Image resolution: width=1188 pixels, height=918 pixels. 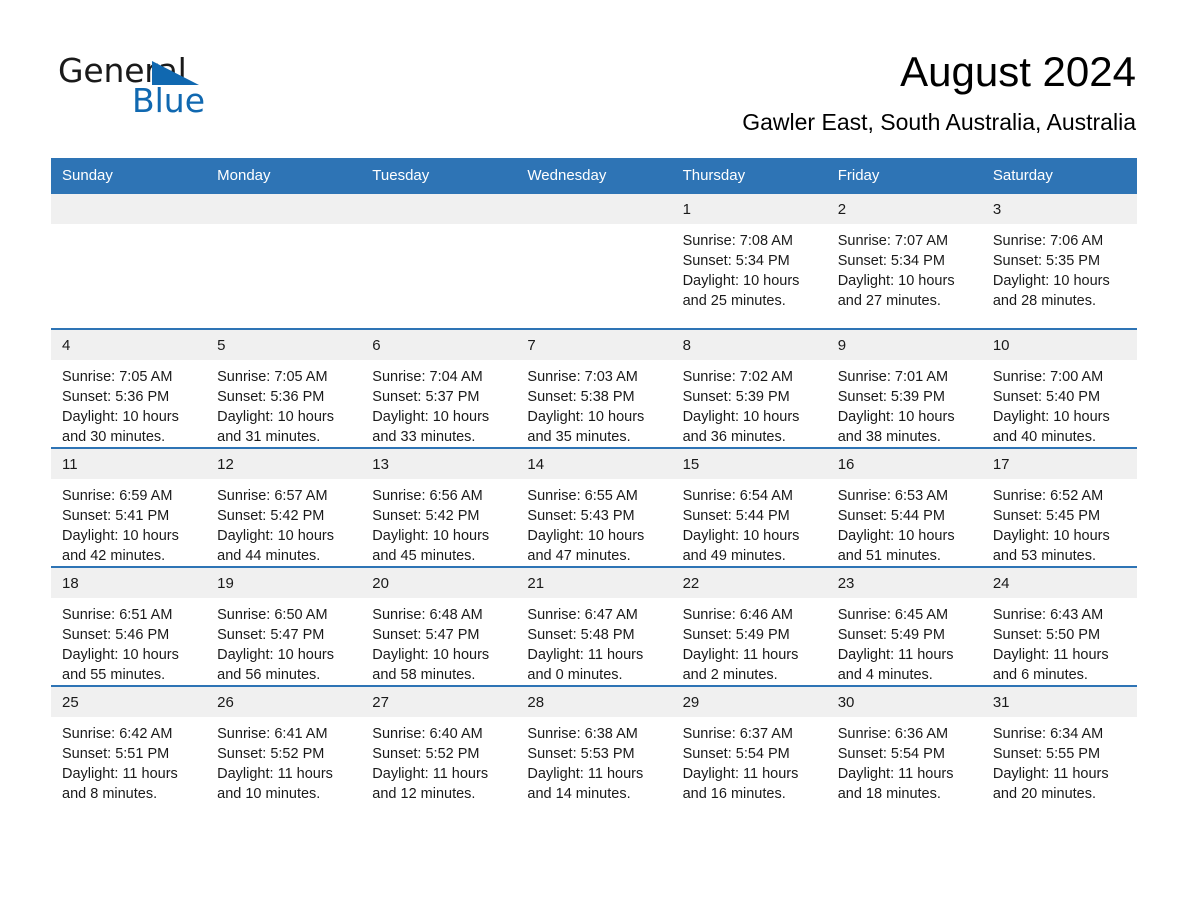 I want to click on day-number: 31, so click(x=1059, y=702).